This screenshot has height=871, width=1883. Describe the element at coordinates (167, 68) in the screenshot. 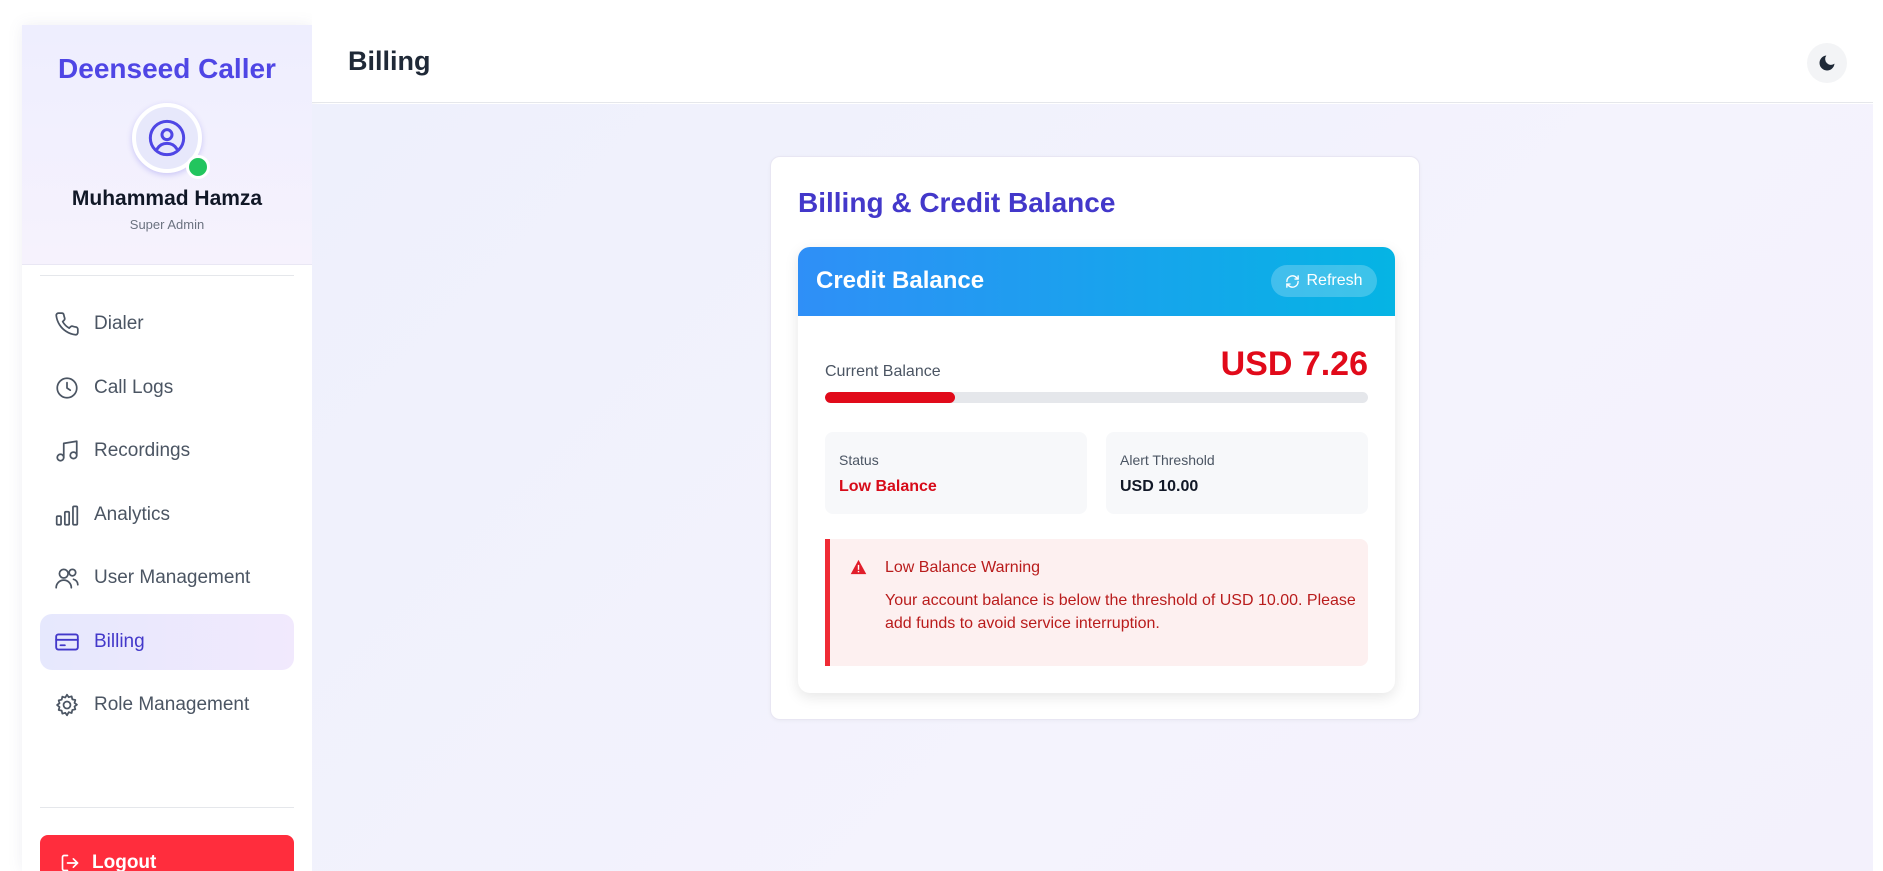

I see `brand-title: Deenseed Caller` at that location.